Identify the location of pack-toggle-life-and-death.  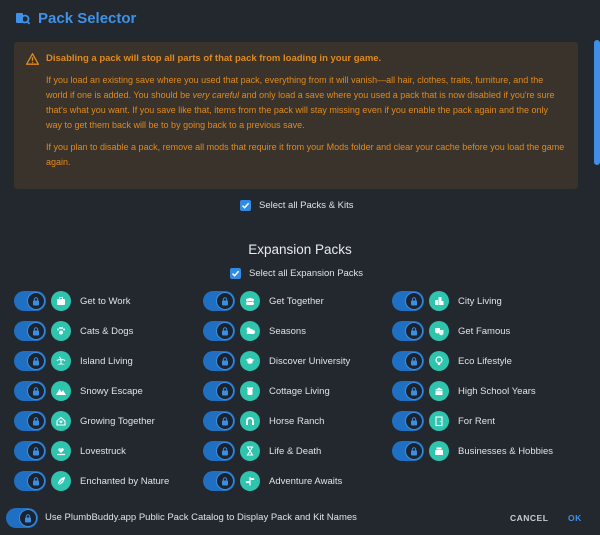
(219, 451).